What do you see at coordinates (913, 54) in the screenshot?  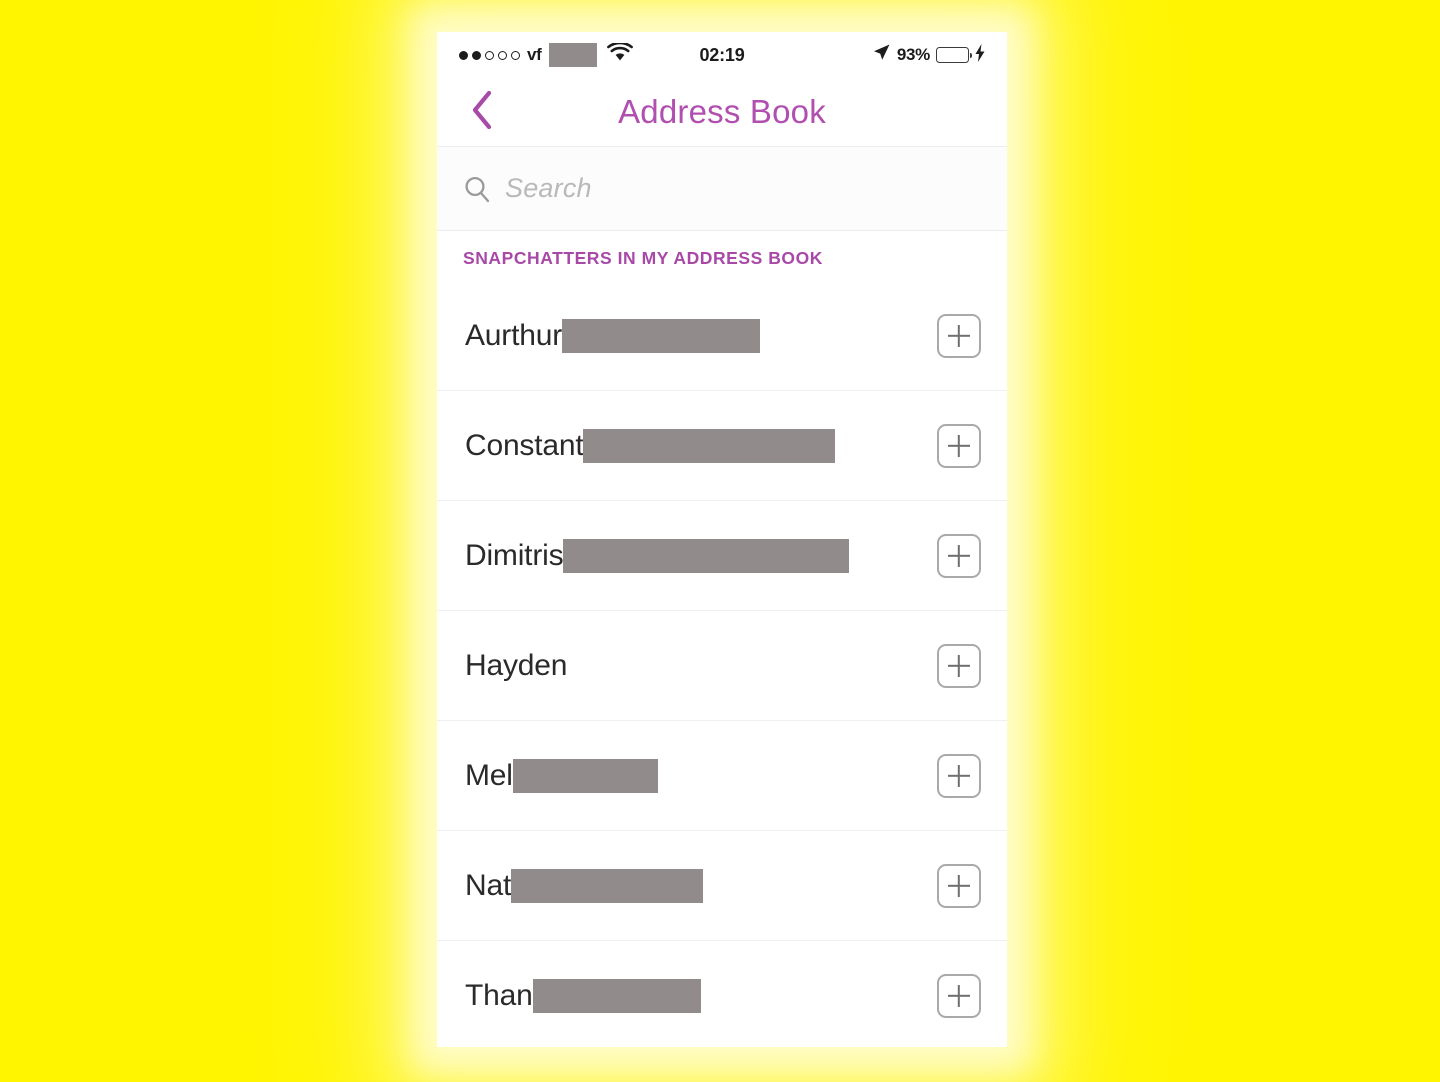 I see `battery-percentage: 93%` at bounding box center [913, 54].